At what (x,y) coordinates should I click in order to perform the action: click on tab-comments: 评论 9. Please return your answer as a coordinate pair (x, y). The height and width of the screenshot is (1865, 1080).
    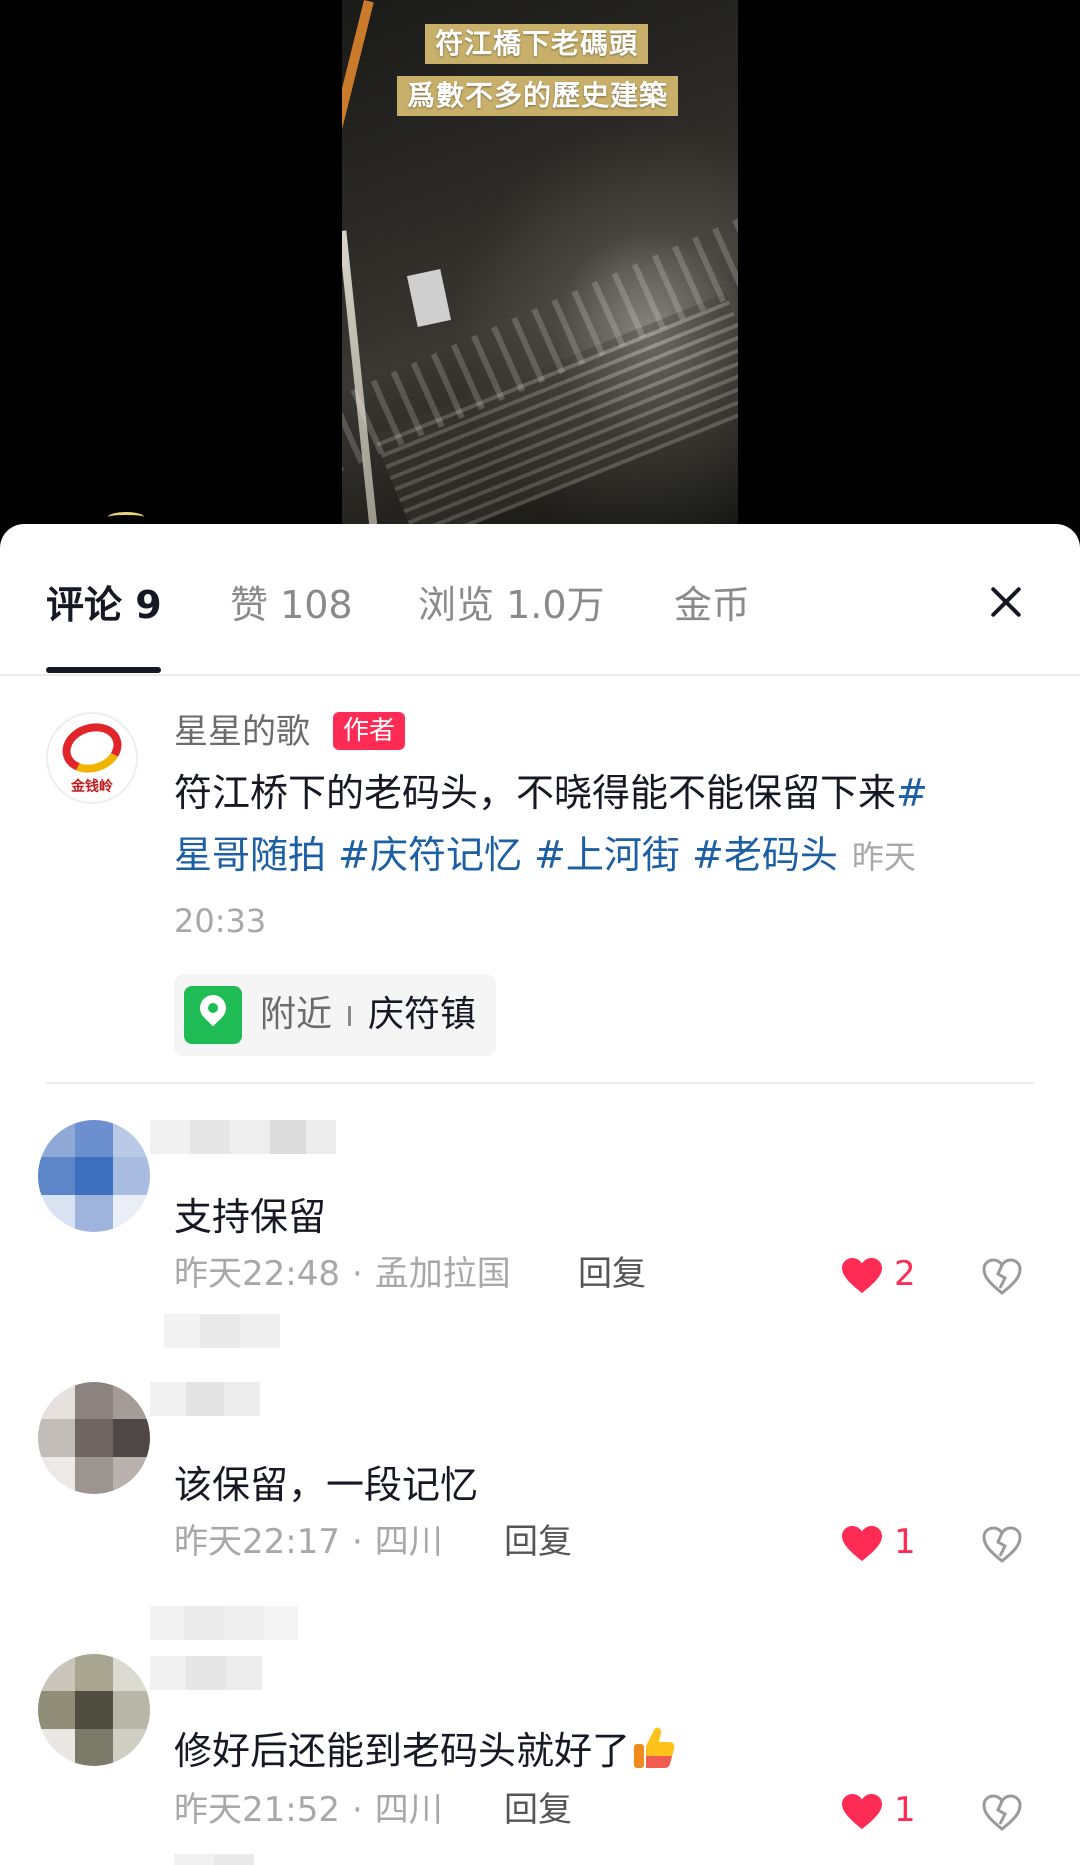
    Looking at the image, I should click on (104, 605).